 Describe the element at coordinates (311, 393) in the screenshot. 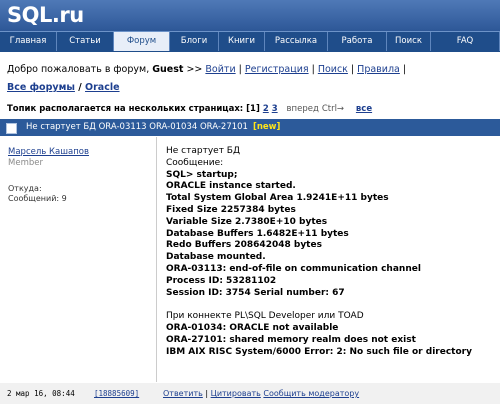

I see `report-link: Сообщить модератору` at that location.